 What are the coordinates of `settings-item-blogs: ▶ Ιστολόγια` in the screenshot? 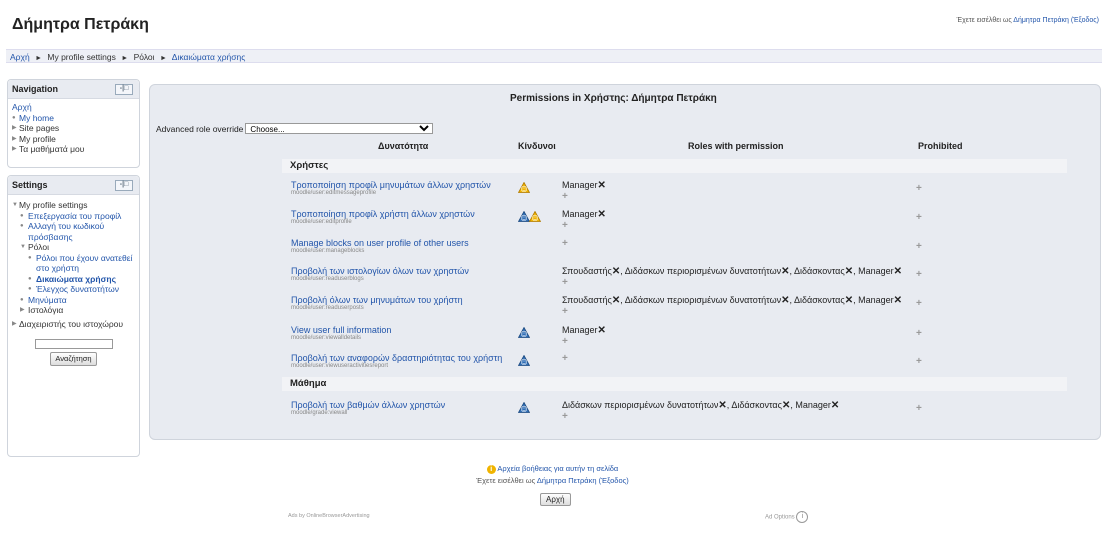 It's located at (73, 310).